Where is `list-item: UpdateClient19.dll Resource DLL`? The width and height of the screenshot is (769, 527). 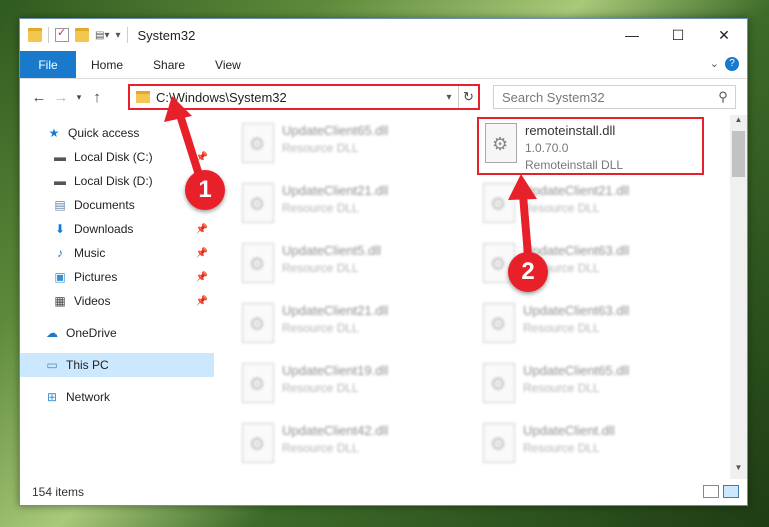
list-item: UpdateClient19.dll Resource DLL is located at coordinates (346, 384).